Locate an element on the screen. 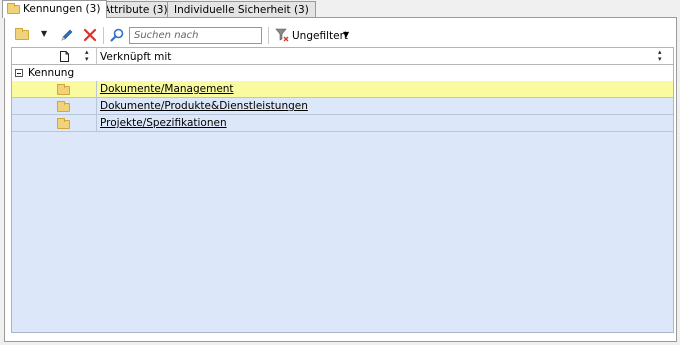 This screenshot has height=345, width=680. group-label: Kennung is located at coordinates (51, 73).